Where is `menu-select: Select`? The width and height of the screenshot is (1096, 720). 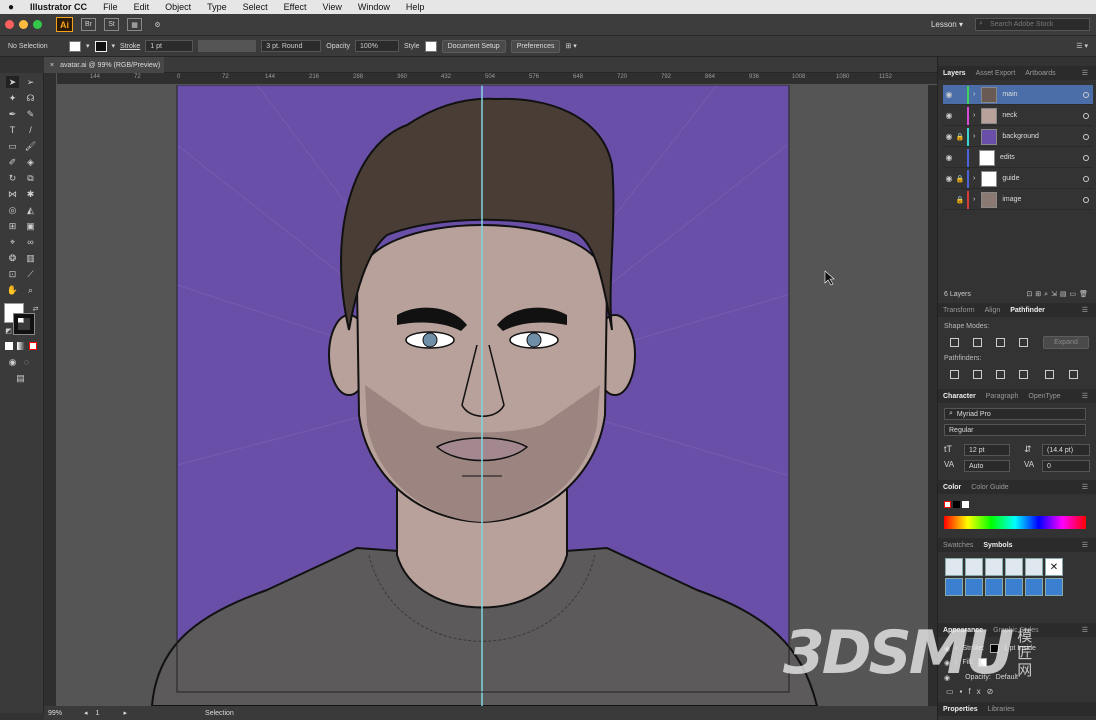 menu-select: Select is located at coordinates (255, 7).